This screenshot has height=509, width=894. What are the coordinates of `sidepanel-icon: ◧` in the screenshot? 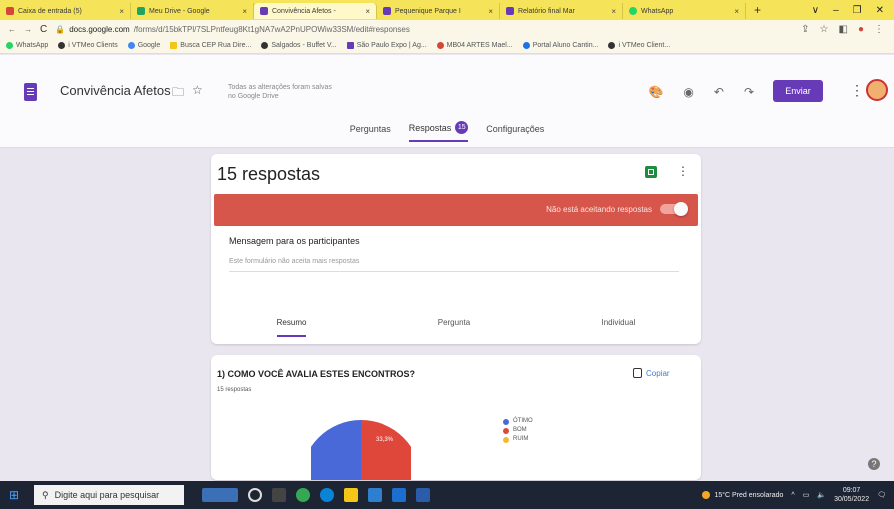 It's located at (843, 29).